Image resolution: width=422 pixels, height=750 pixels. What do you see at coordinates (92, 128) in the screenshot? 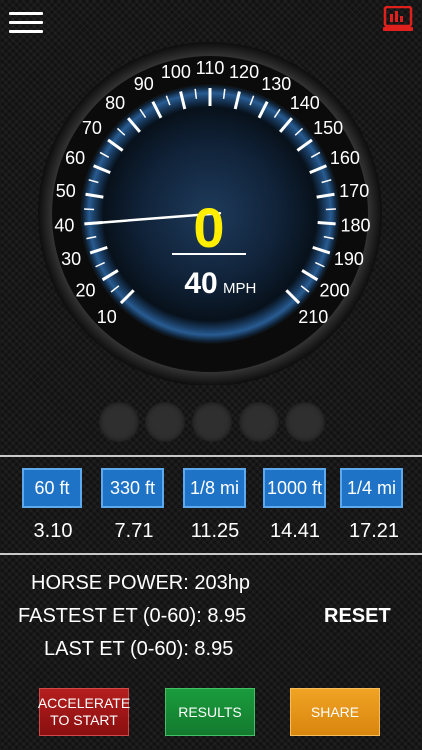
I see `gauge-tick-label: 70` at bounding box center [92, 128].